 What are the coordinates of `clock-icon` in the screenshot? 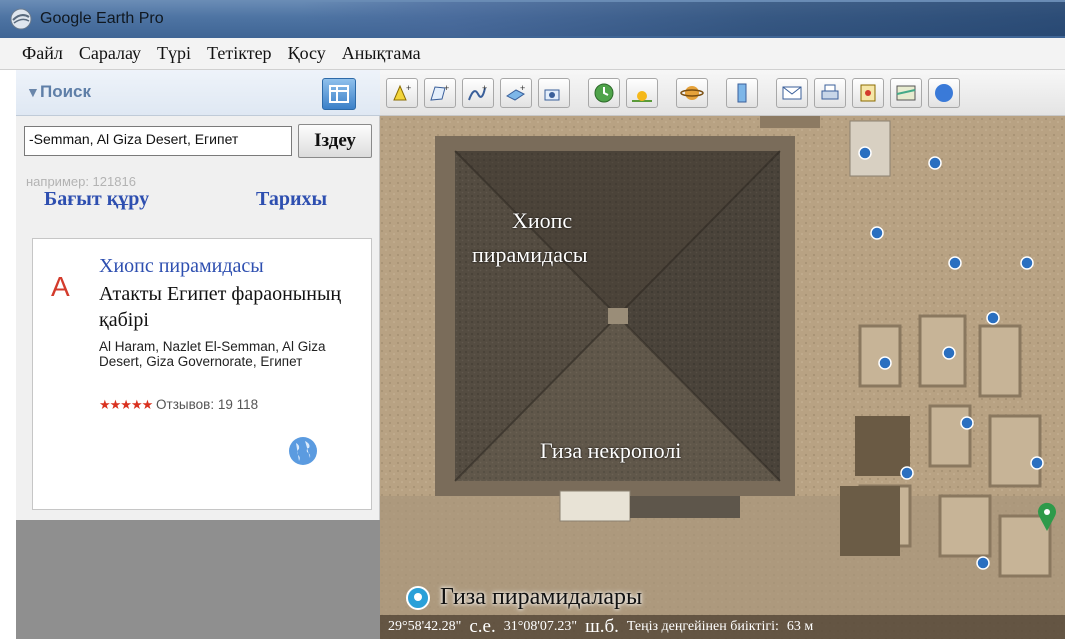 It's located at (604, 93).